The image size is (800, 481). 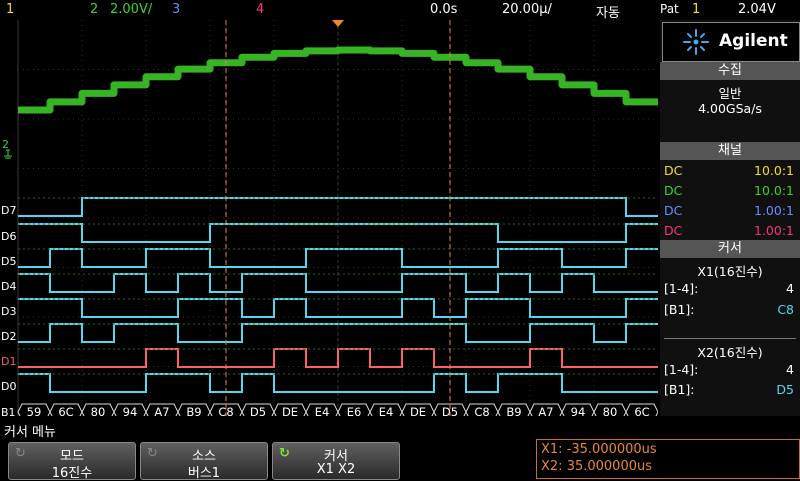 I want to click on channels-header: 채널, so click(x=730, y=151).